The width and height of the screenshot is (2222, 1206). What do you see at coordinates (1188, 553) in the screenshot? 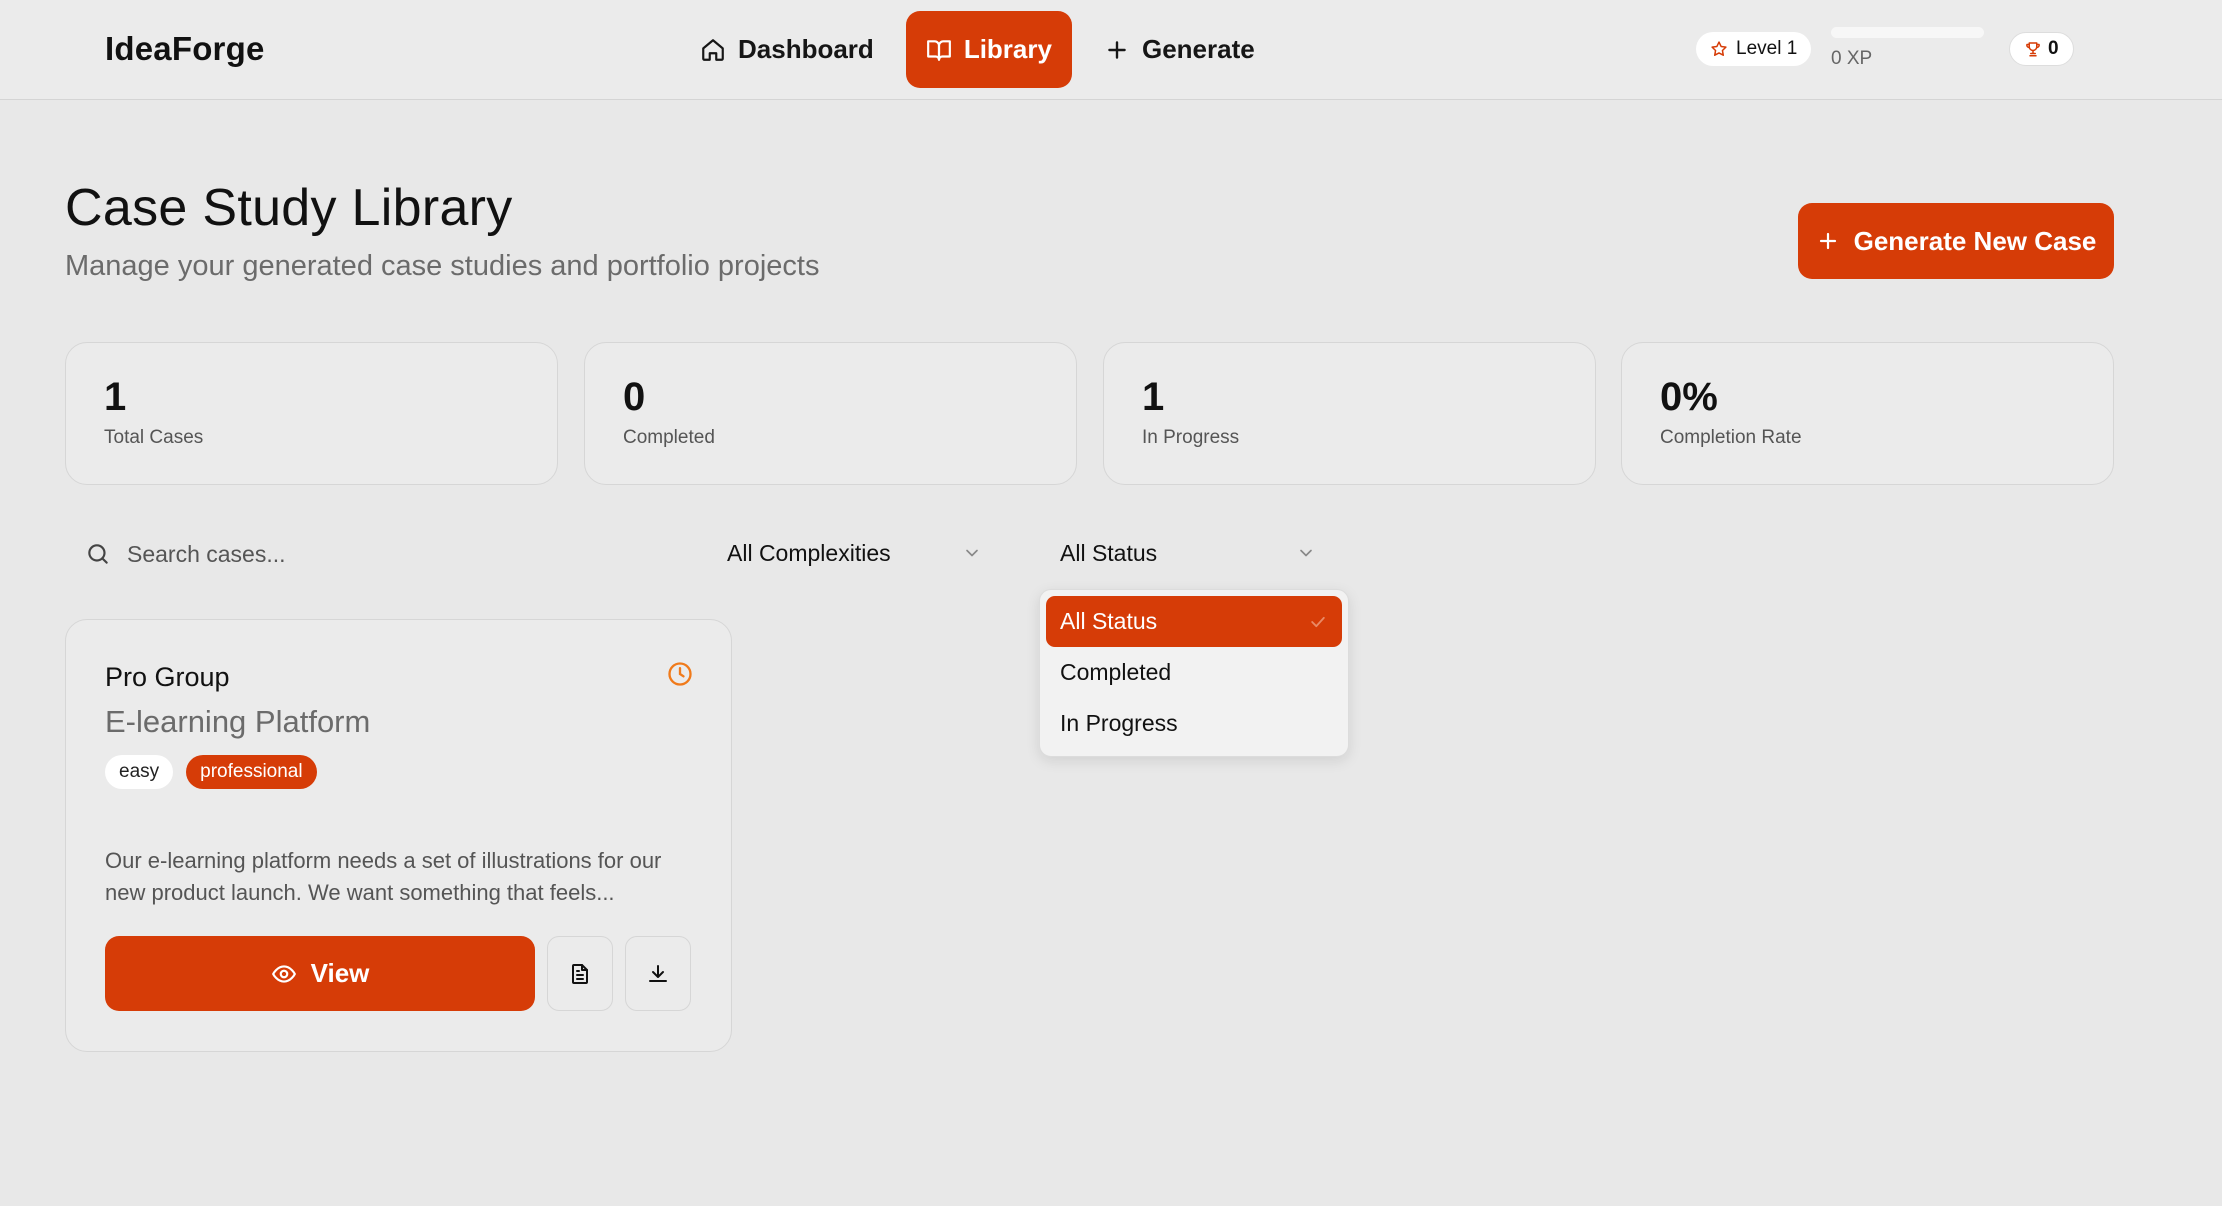
I see `status-select: All Status` at bounding box center [1188, 553].